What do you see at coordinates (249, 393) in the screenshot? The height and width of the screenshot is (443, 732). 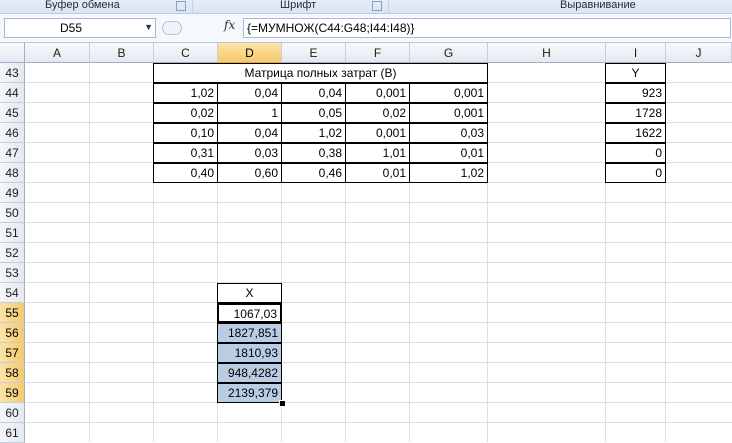 I see `x-cell: 2139,379` at bounding box center [249, 393].